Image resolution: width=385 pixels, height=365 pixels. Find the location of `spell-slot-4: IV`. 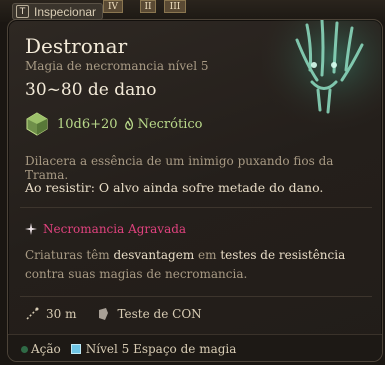

spell-slot-4: IV is located at coordinates (113, 6).